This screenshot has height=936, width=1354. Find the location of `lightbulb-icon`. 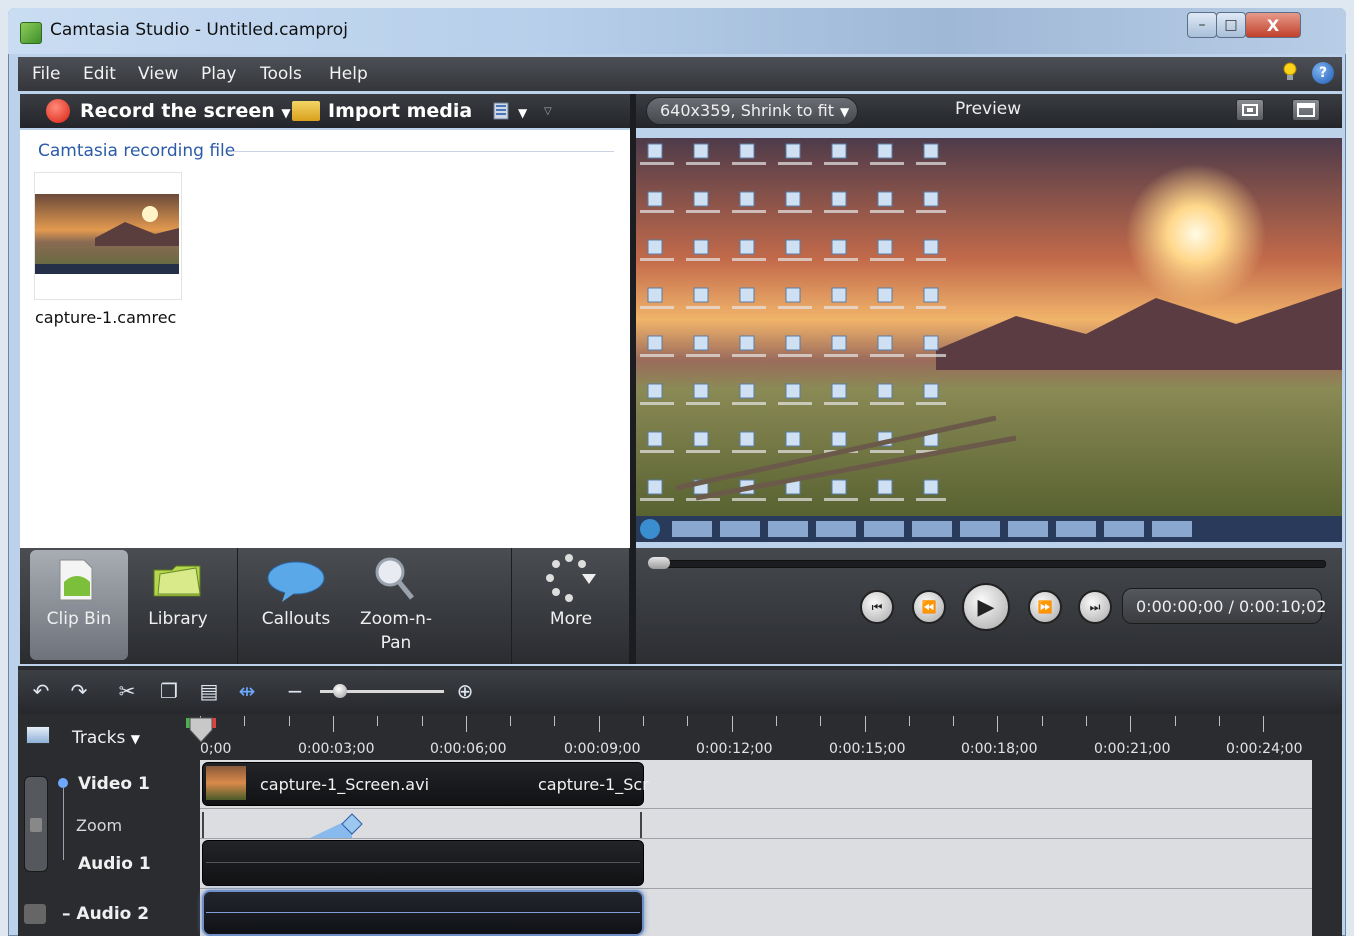

lightbulb-icon is located at coordinates (1290, 72).